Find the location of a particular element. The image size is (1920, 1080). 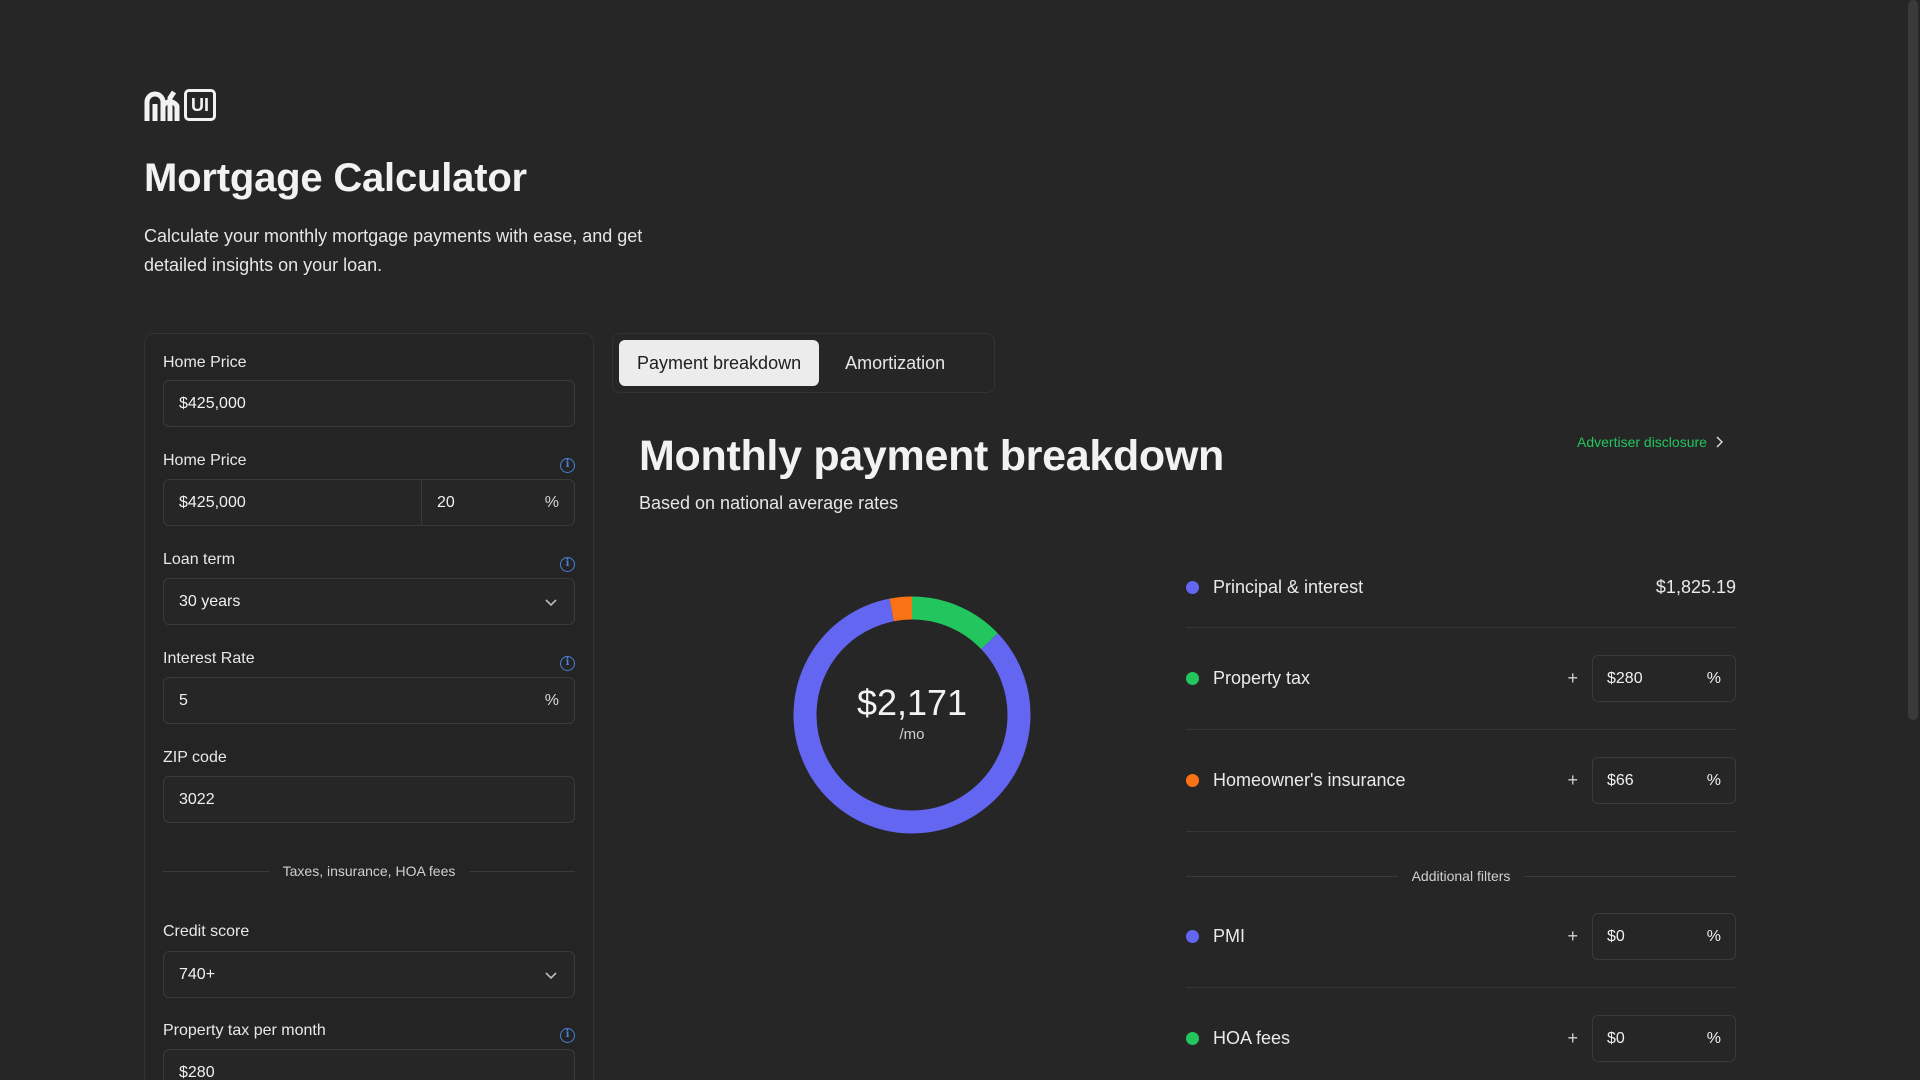

per-month-label: /mo is located at coordinates (912, 734).